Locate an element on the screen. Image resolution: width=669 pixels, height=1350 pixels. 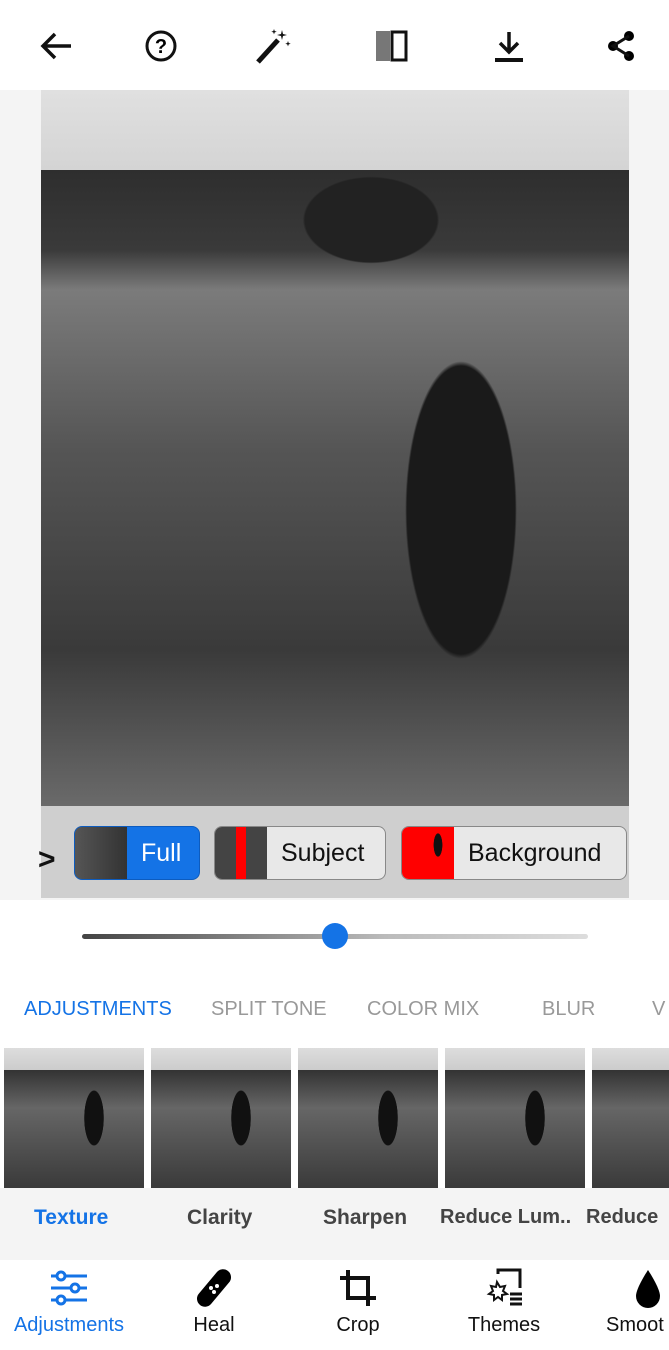
tool-thumb-reduce-lum is located at coordinates (515, 1118).